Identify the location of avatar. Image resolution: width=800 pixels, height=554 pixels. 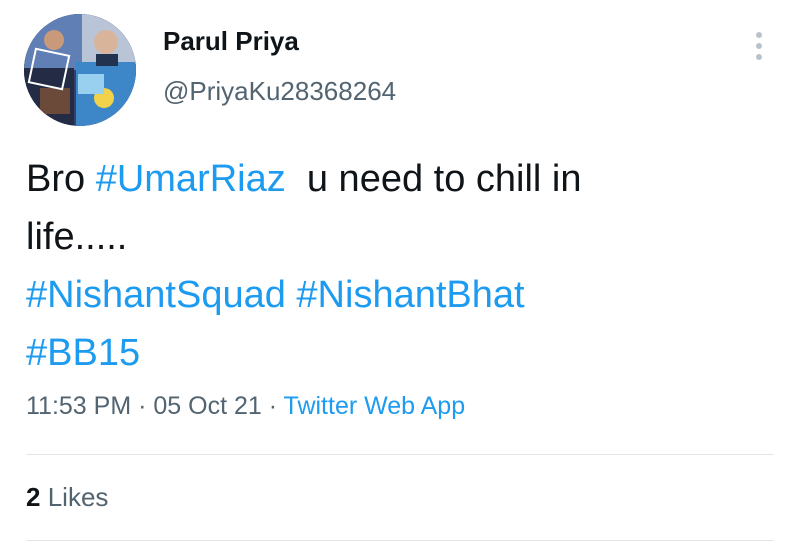
(80, 70).